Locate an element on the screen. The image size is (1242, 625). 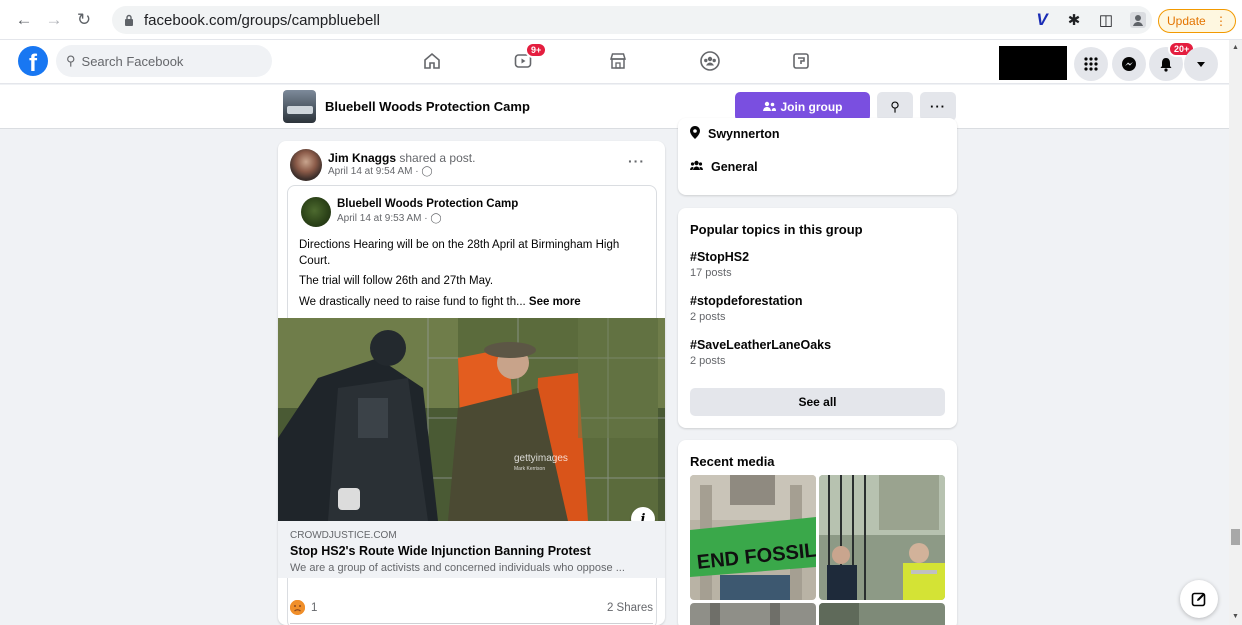
post-header-text: Jim Knaggs shared a post. is located at coordinates (401, 158).